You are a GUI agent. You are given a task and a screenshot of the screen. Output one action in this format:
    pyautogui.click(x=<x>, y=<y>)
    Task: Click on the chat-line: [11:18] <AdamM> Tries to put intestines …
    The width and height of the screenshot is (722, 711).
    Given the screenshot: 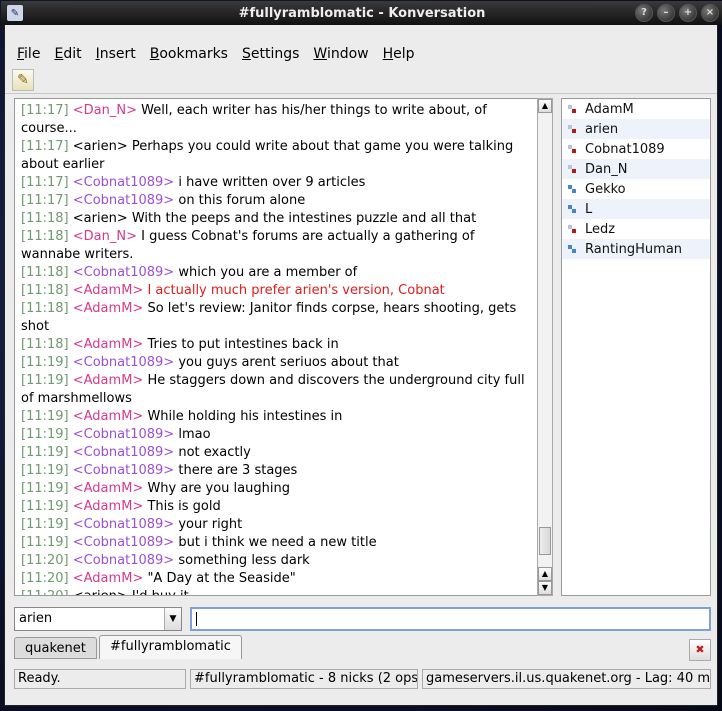 What is the action you would take?
    pyautogui.click(x=275, y=345)
    